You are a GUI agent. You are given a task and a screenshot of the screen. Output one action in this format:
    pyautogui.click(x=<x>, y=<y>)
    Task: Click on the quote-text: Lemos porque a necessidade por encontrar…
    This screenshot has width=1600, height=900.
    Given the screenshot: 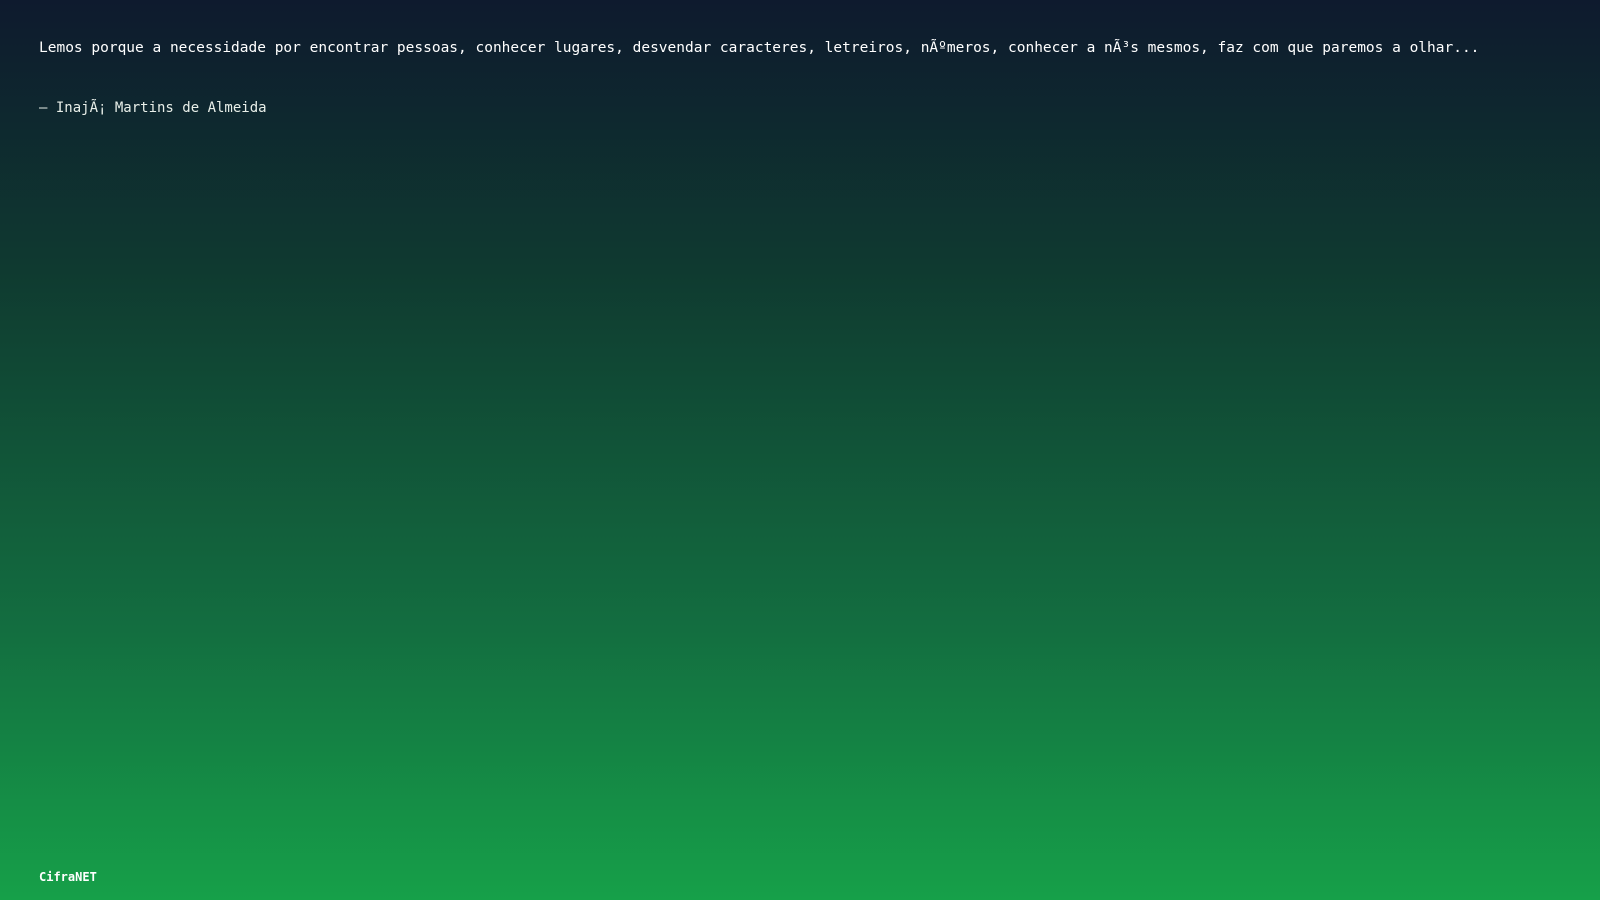 What is the action you would take?
    pyautogui.click(x=759, y=48)
    